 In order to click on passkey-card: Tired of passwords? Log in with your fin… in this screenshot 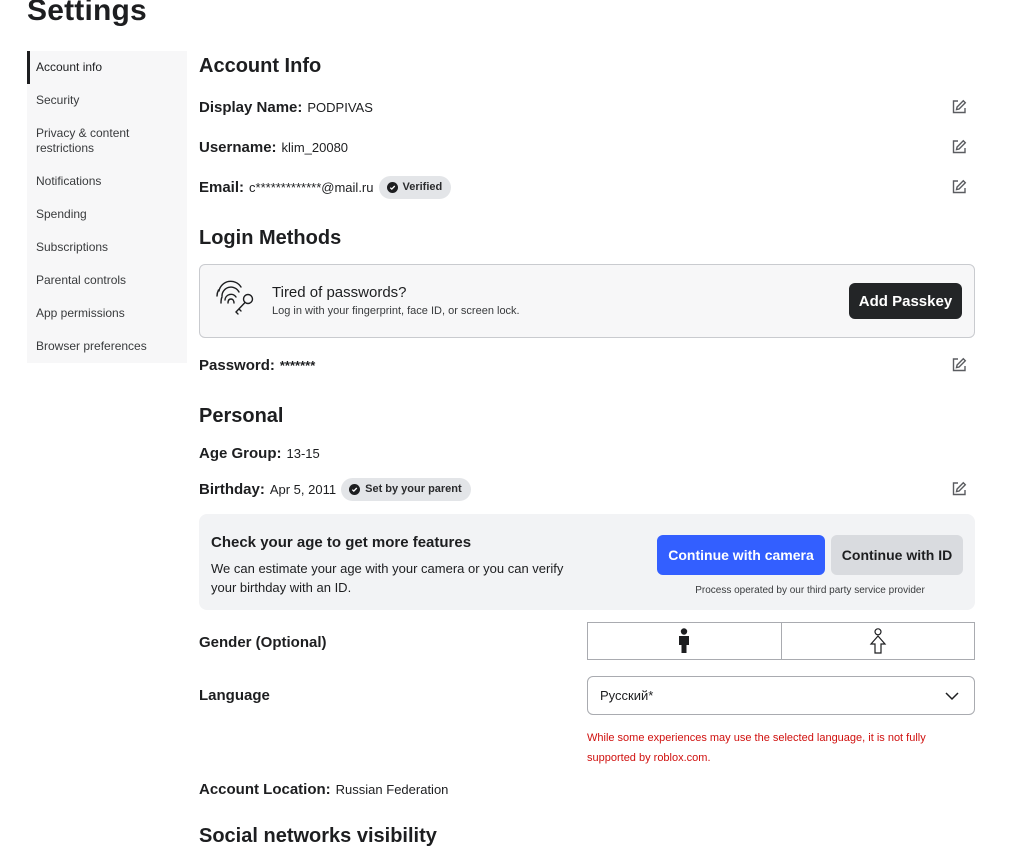, I will do `click(587, 301)`.